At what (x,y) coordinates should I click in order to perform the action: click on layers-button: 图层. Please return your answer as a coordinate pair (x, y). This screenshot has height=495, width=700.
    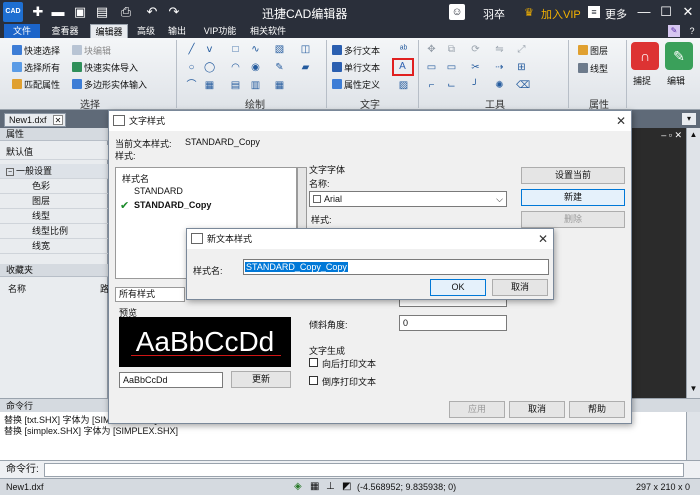
    Looking at the image, I should click on (593, 50).